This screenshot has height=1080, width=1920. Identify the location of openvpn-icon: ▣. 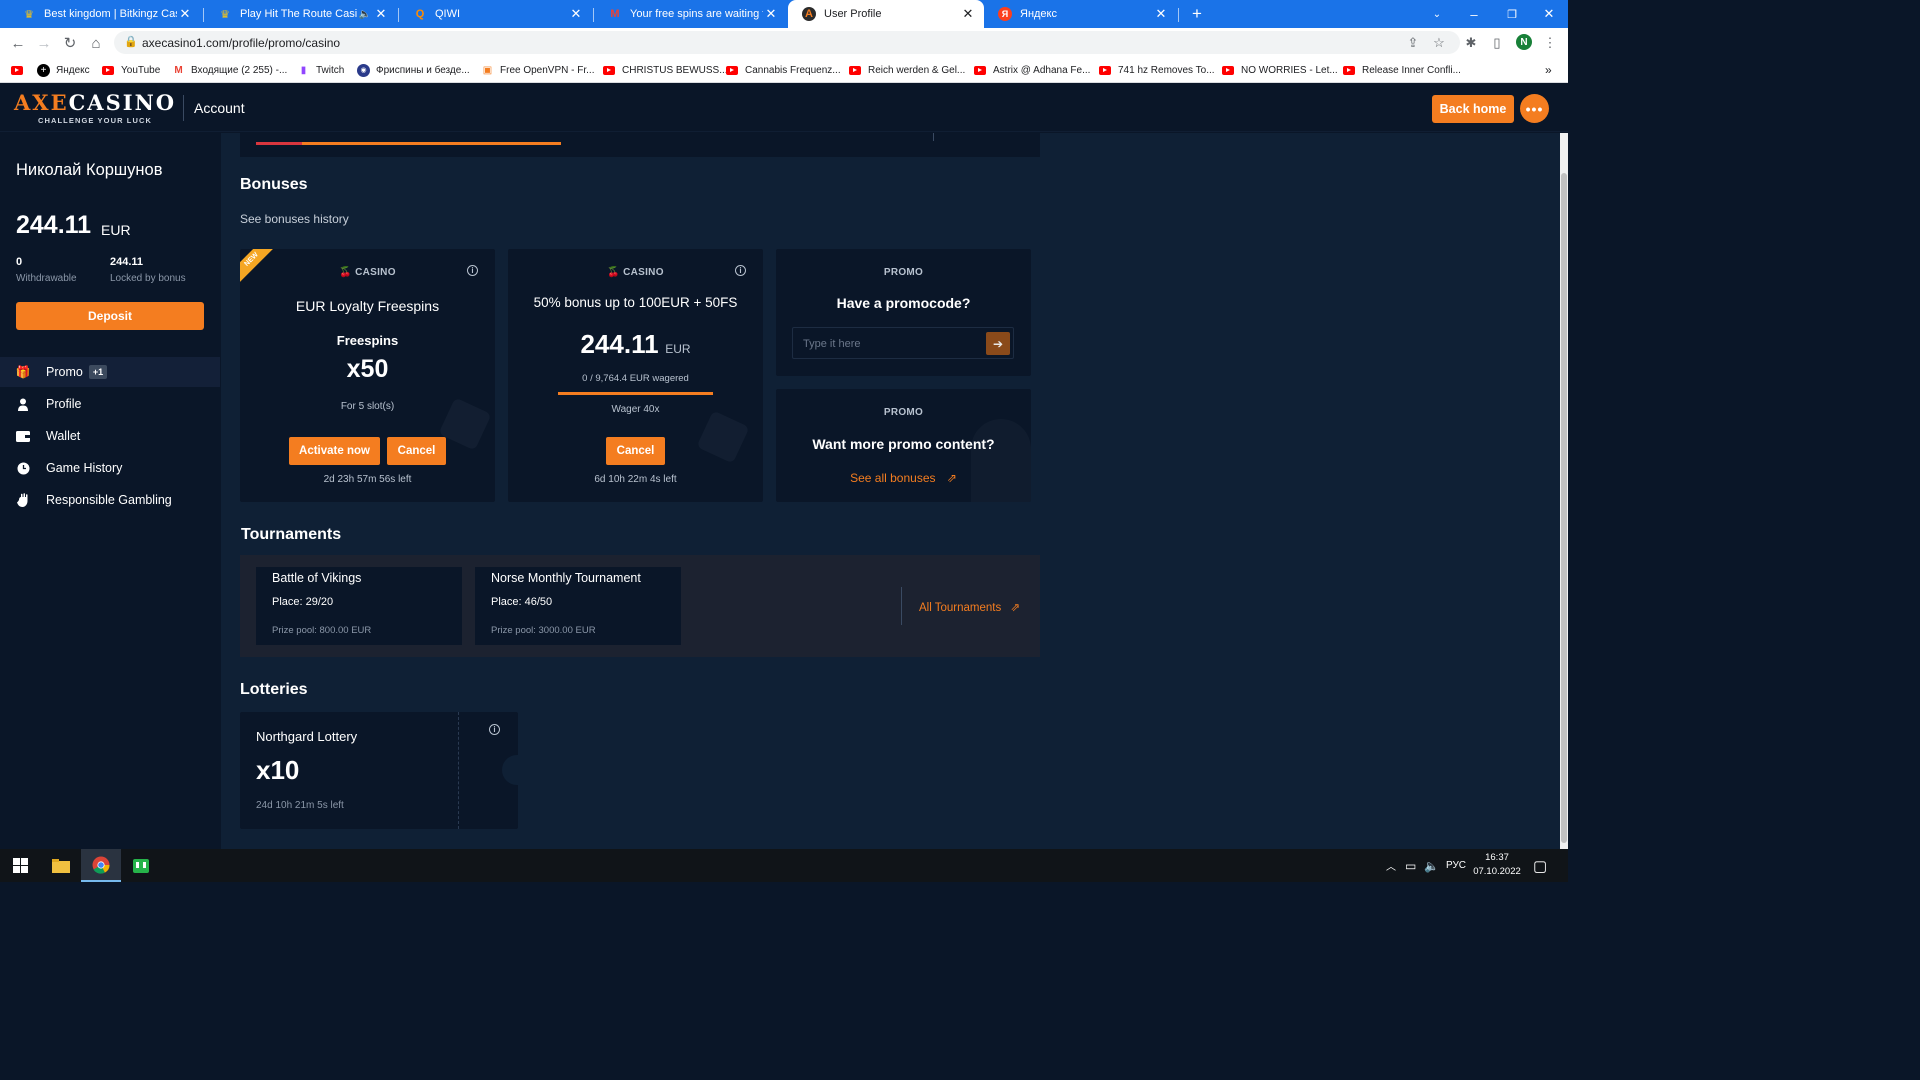
(487, 70).